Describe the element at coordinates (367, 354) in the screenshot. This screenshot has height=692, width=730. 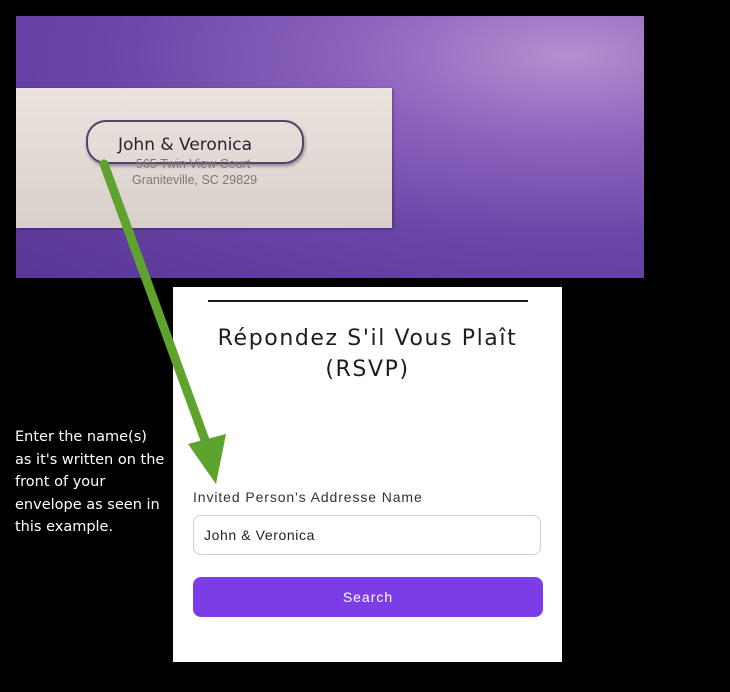
I see `rsvp-title: Répondez S'il Vous Plaît (RSVP)` at that location.